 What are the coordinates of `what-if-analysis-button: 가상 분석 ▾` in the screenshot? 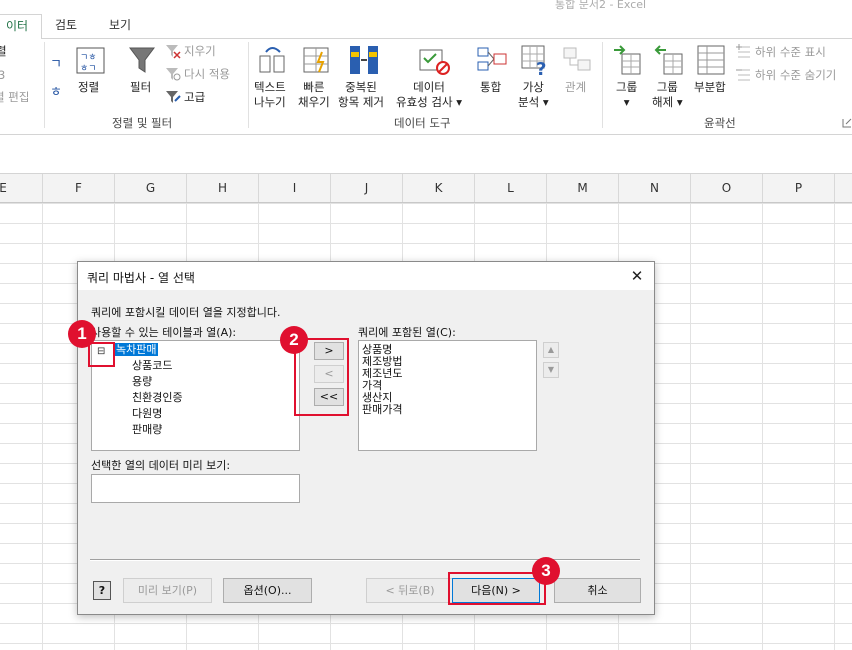 It's located at (533, 95).